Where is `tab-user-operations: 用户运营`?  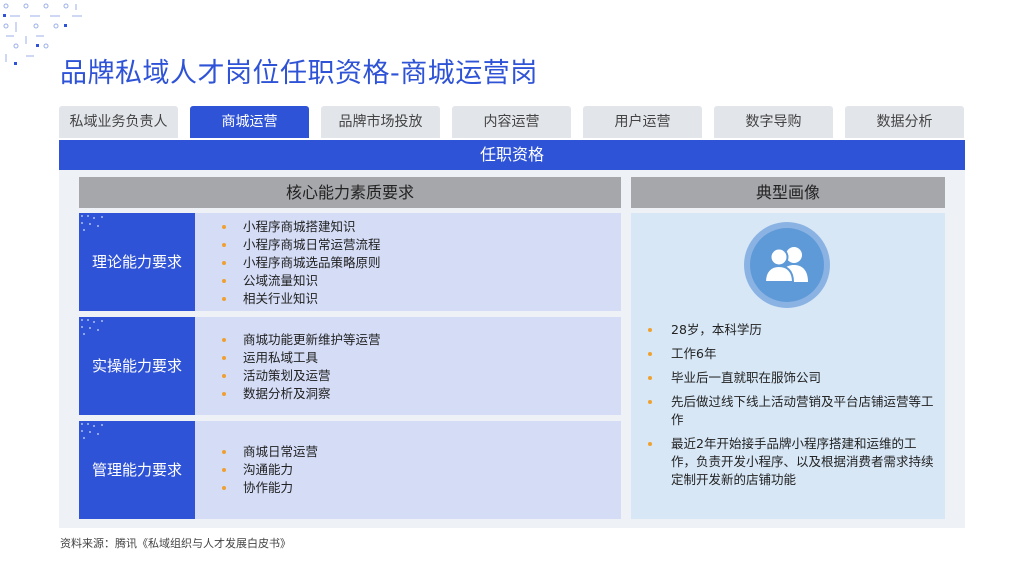 tab-user-operations: 用户运营 is located at coordinates (642, 122).